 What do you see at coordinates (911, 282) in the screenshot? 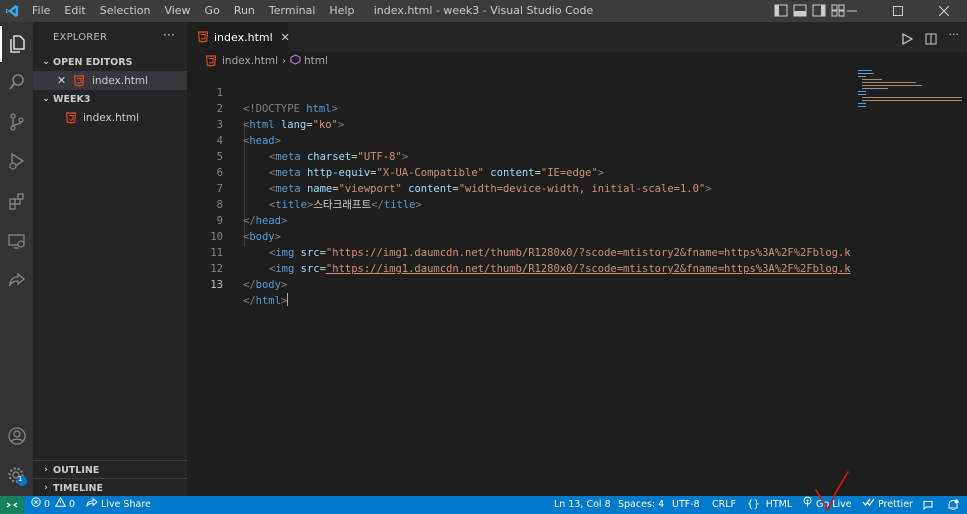
I see `minimap` at bounding box center [911, 282].